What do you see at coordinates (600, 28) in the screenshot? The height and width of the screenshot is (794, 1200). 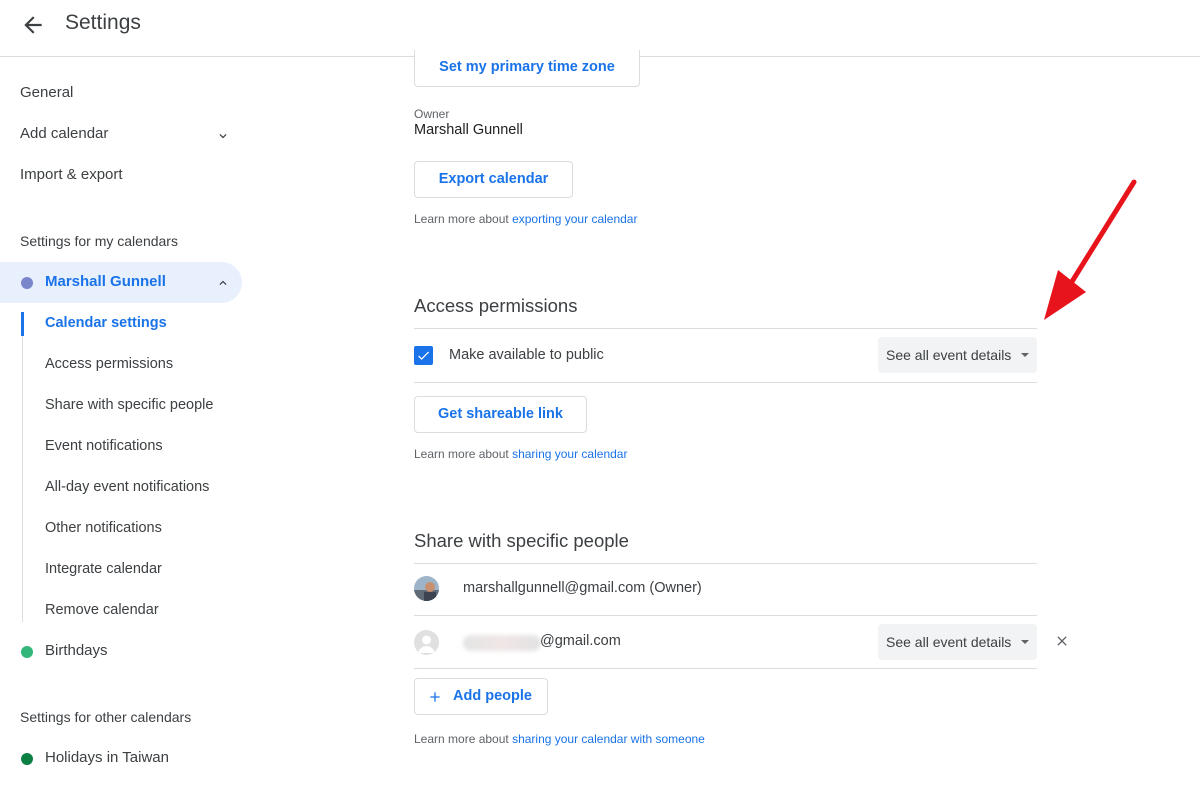 I see `top-bar: Settings` at bounding box center [600, 28].